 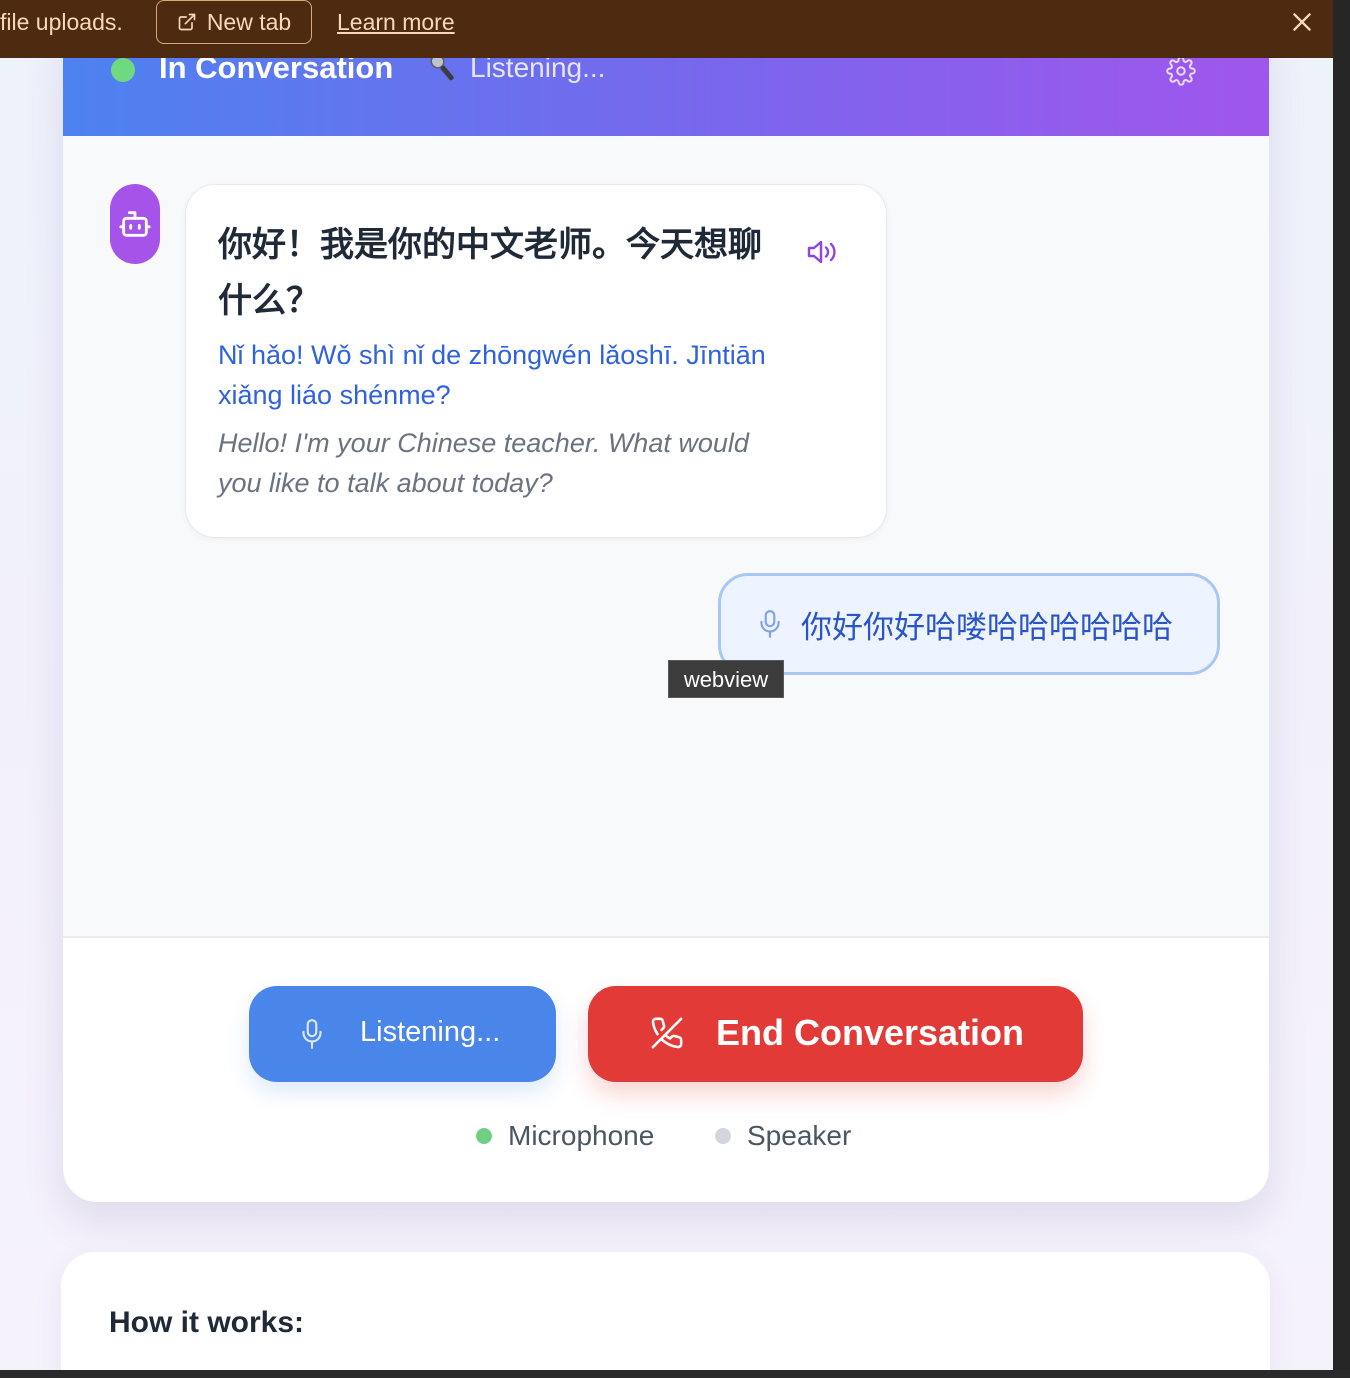 What do you see at coordinates (249, 21) in the screenshot?
I see `new-tab-label: New tab` at bounding box center [249, 21].